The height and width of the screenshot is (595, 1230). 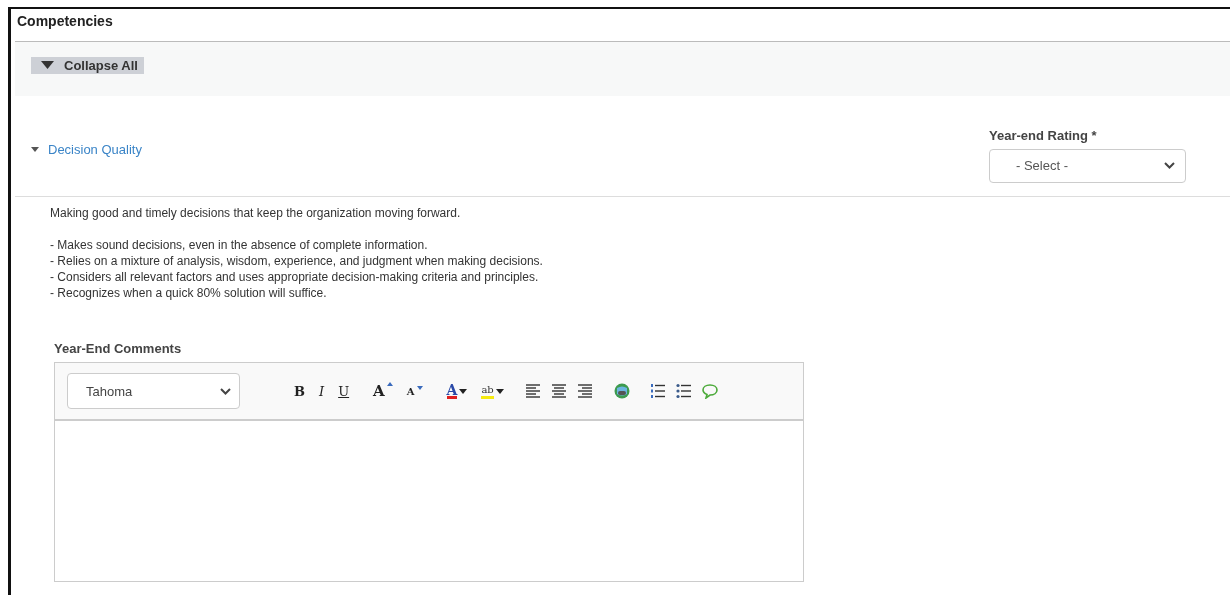 What do you see at coordinates (295, 277) in the screenshot?
I see `behavior-item: - Considers all relevant factors and uses appropriate decision-making criteria and principles.` at bounding box center [295, 277].